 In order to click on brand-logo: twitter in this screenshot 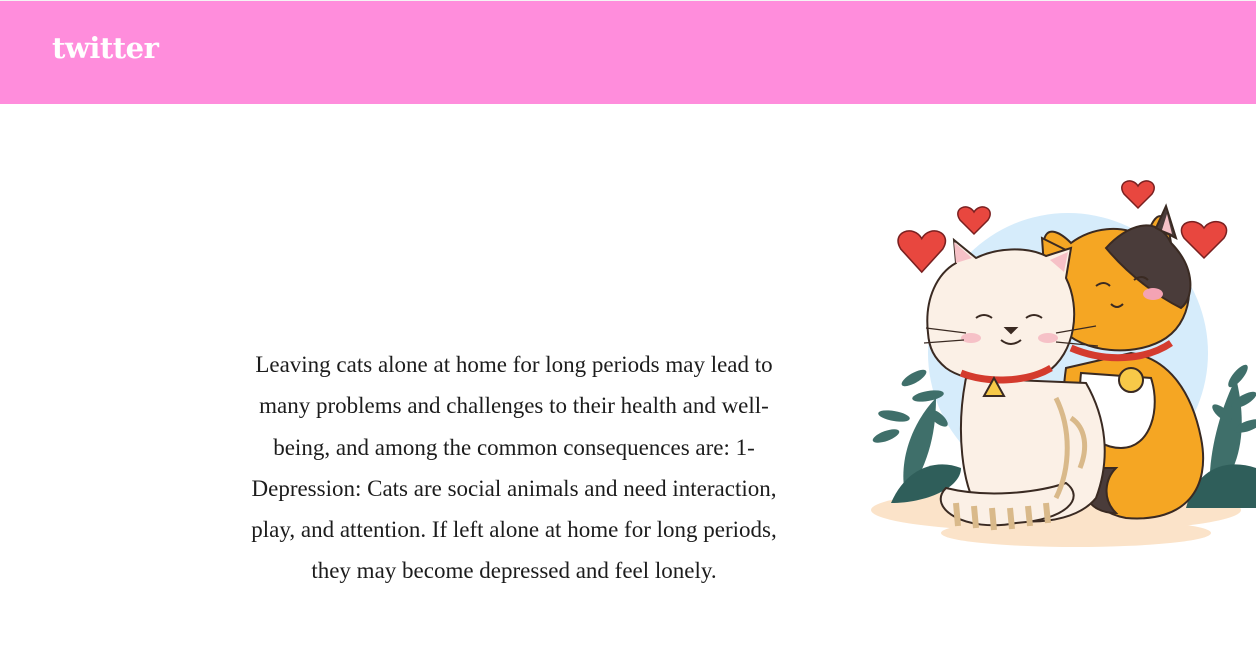, I will do `click(105, 48)`.